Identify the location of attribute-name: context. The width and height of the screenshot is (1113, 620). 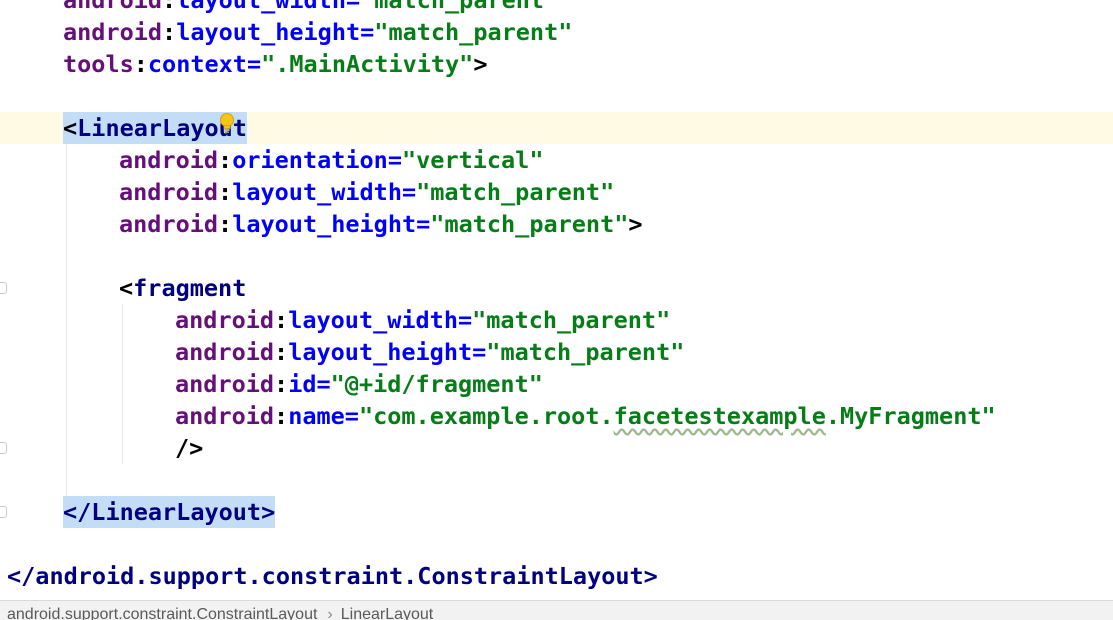
(197, 64).